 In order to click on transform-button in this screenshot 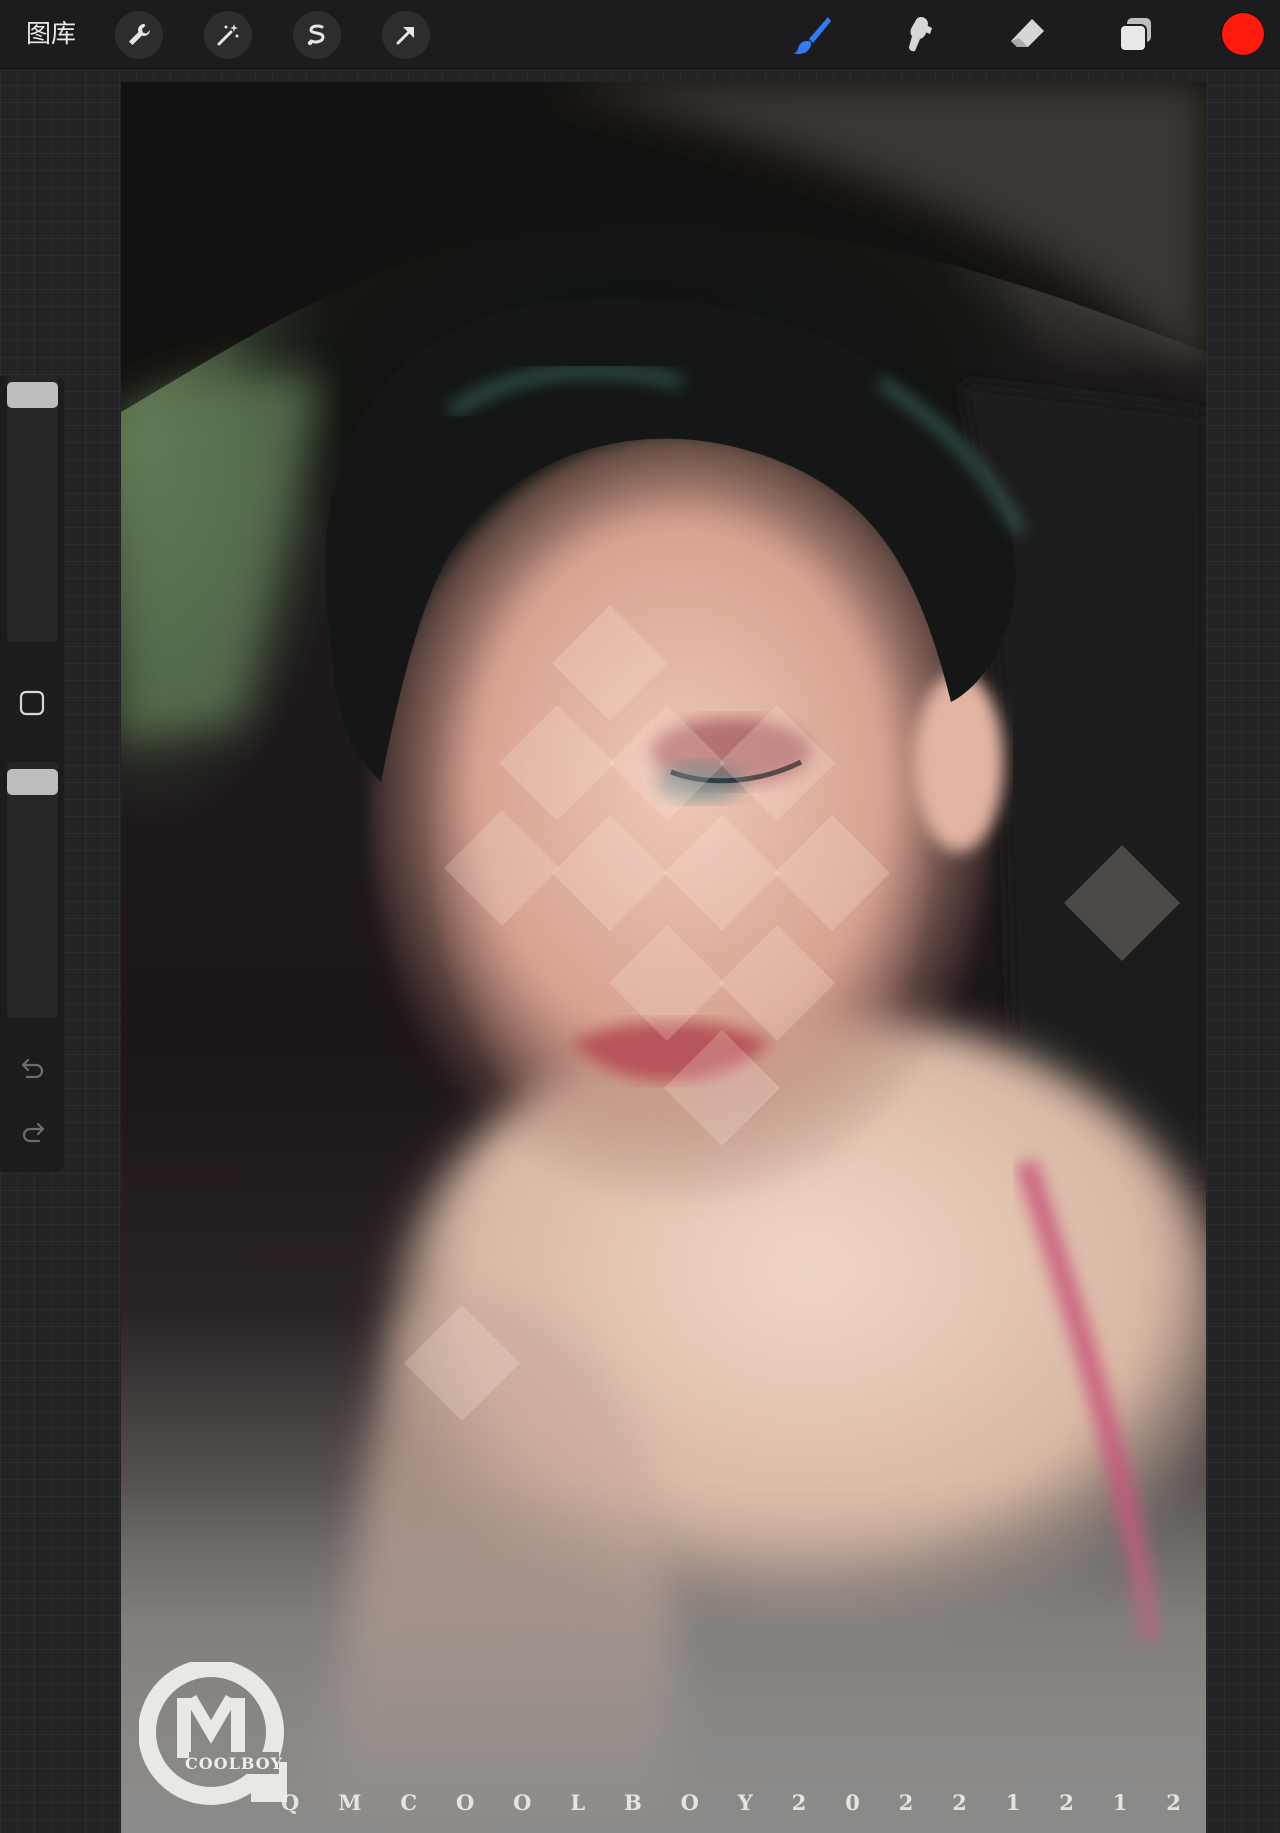, I will do `click(406, 35)`.